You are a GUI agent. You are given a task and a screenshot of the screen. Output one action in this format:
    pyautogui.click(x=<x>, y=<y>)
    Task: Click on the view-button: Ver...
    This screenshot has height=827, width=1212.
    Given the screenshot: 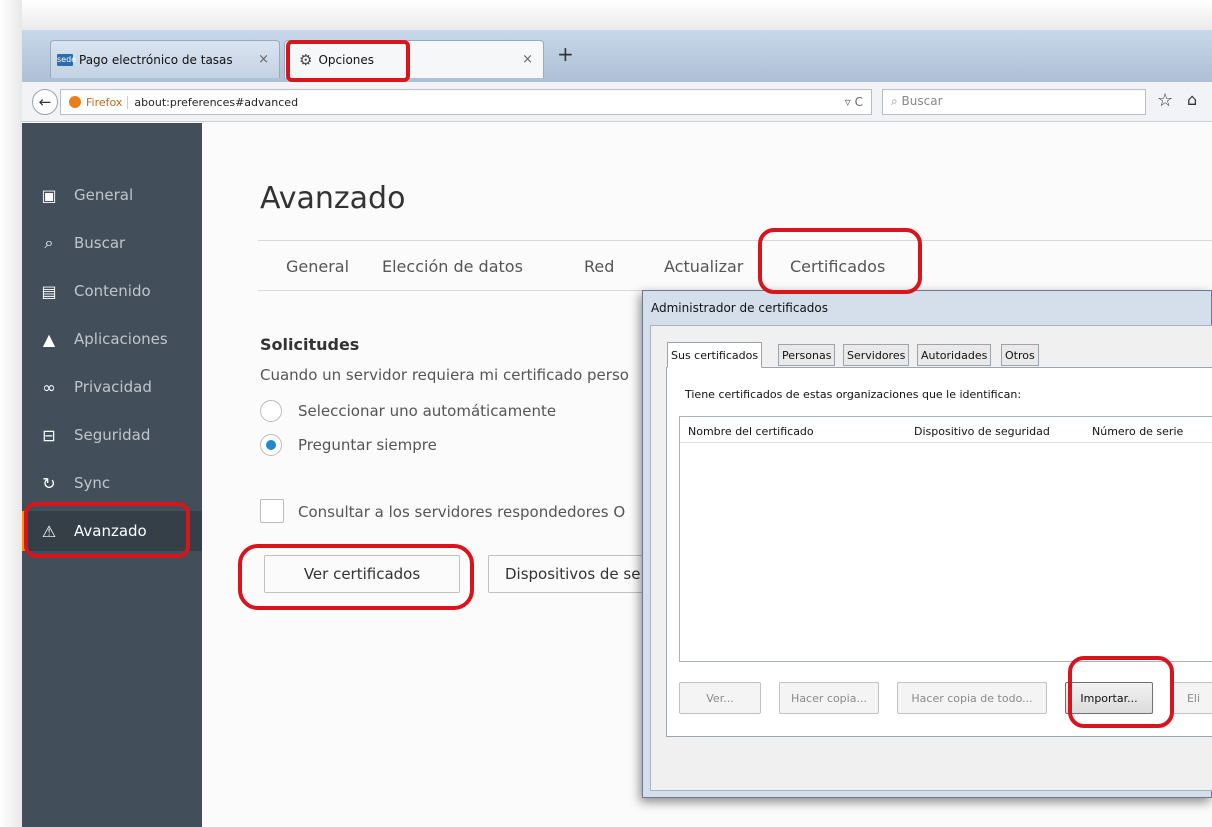 What is the action you would take?
    pyautogui.click(x=720, y=698)
    